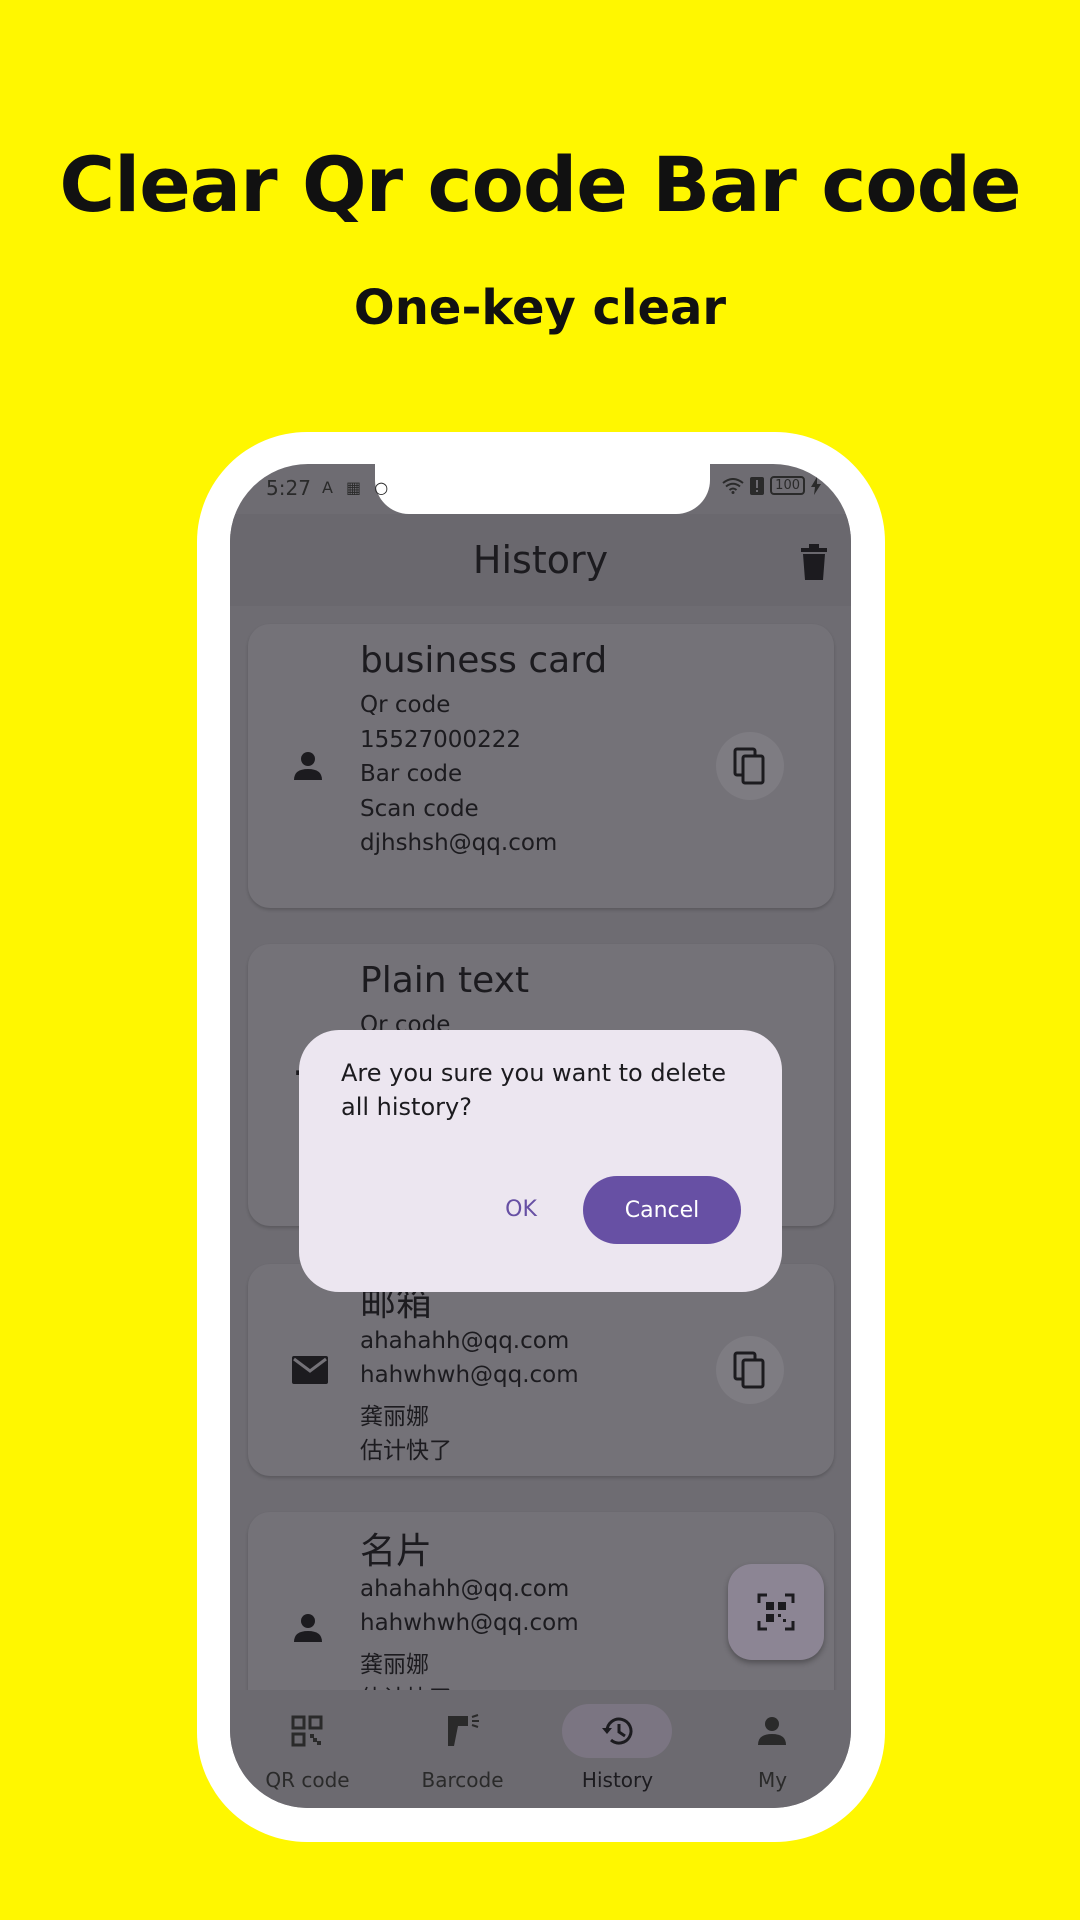 The width and height of the screenshot is (1080, 1920). Describe the element at coordinates (540, 308) in the screenshot. I see `promo-subline: One-key clear` at that location.